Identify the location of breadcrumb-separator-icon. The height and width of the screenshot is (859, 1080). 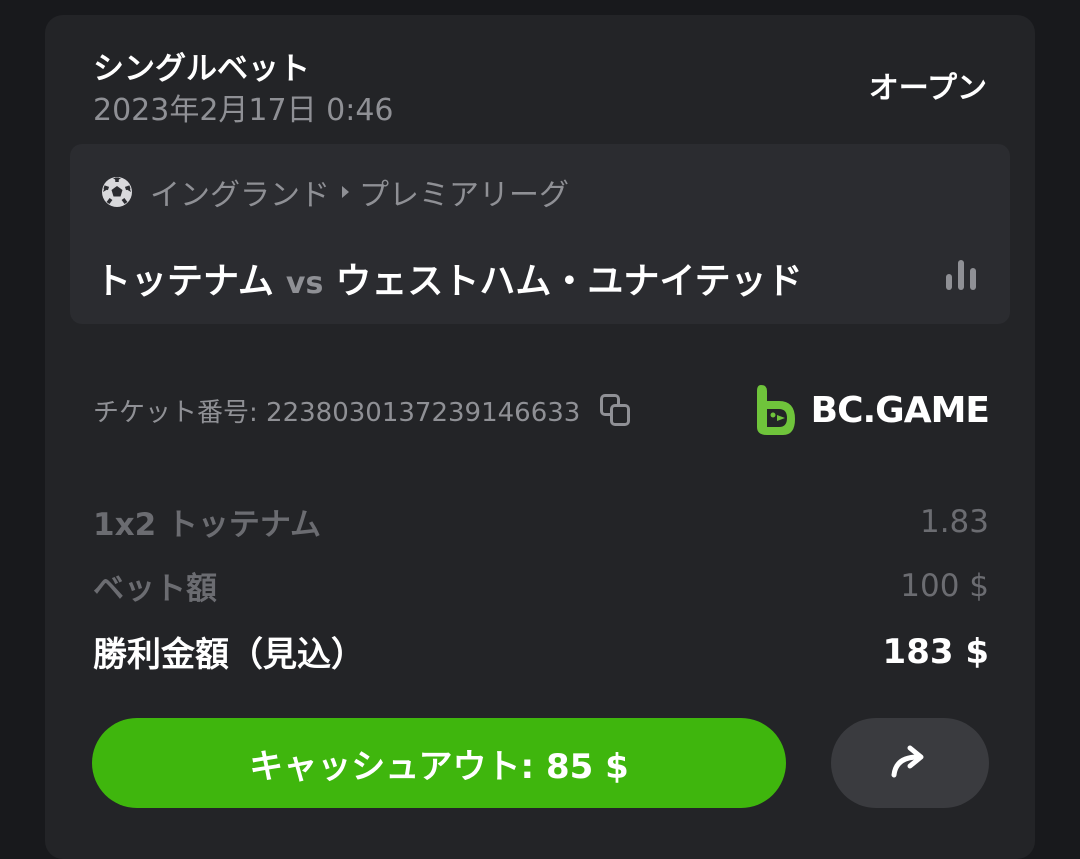
(345, 192).